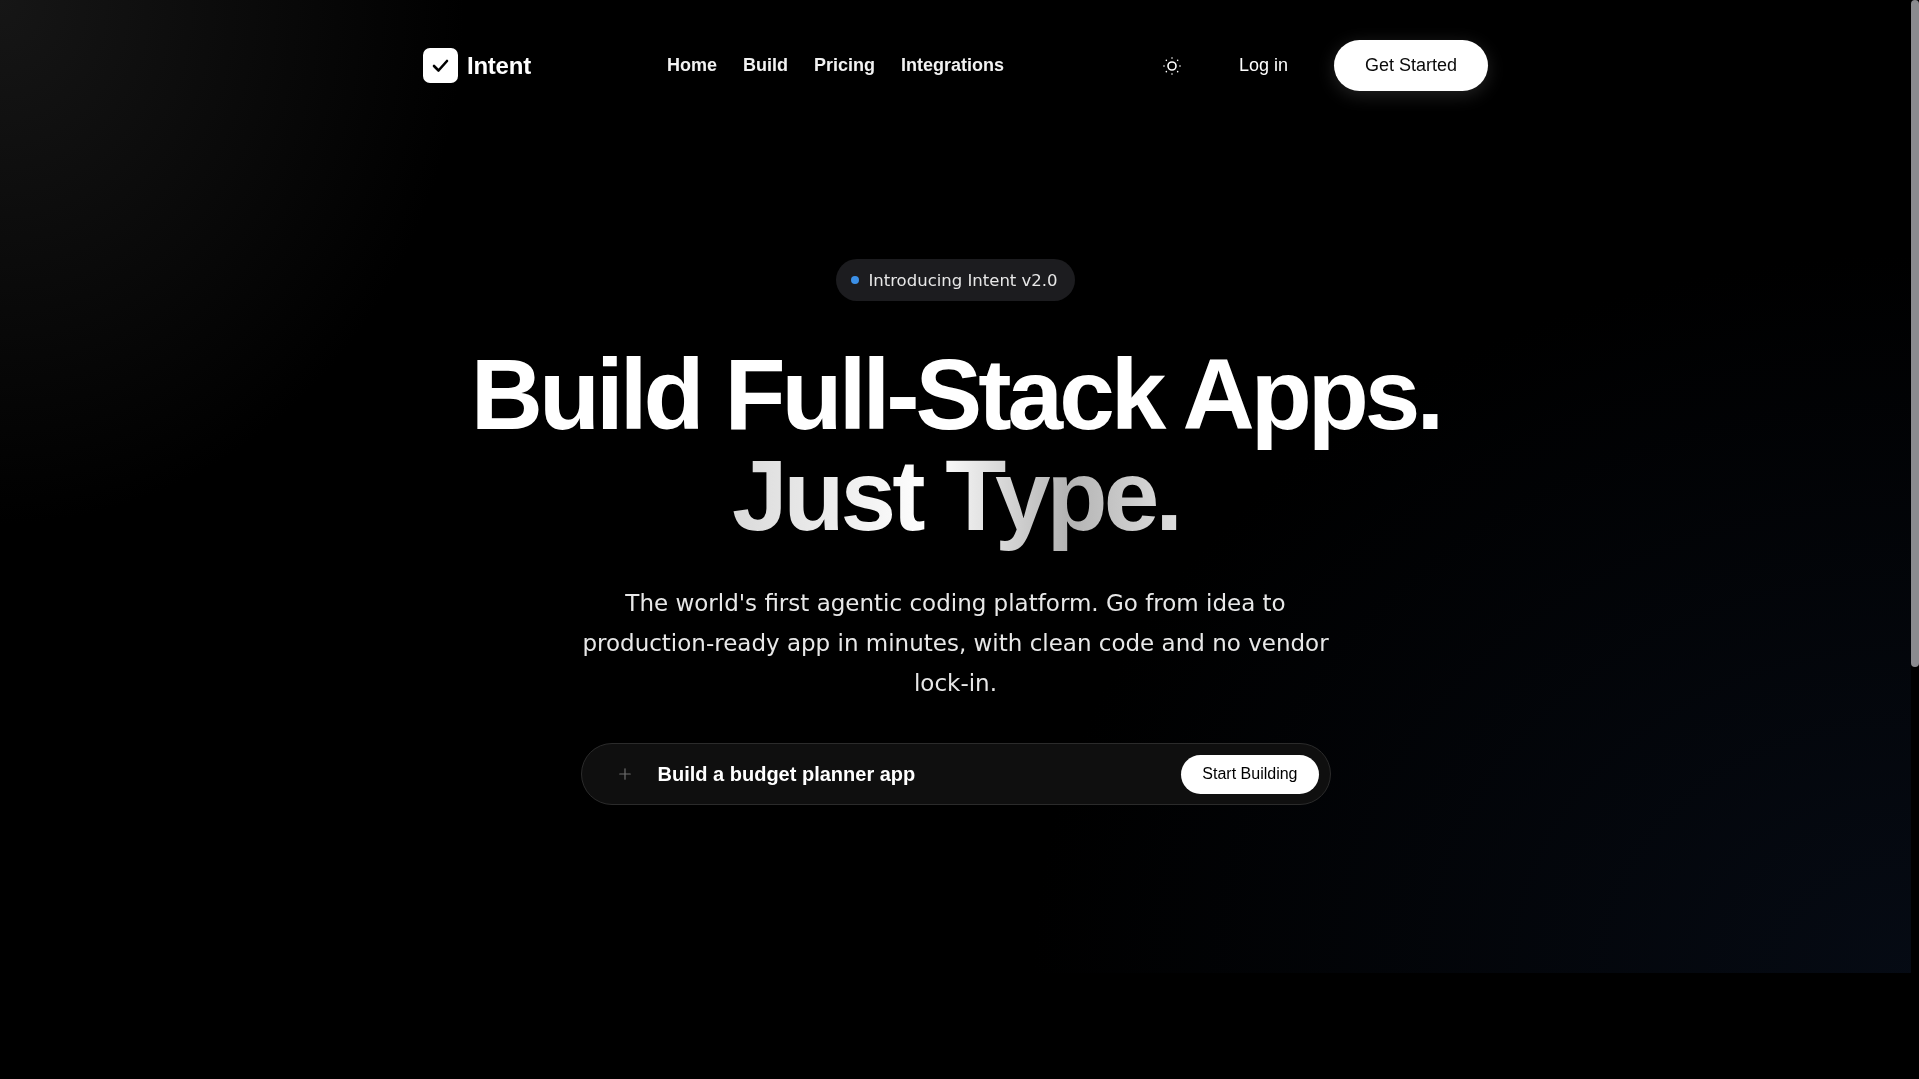  I want to click on nav-link: Home, so click(691, 65).